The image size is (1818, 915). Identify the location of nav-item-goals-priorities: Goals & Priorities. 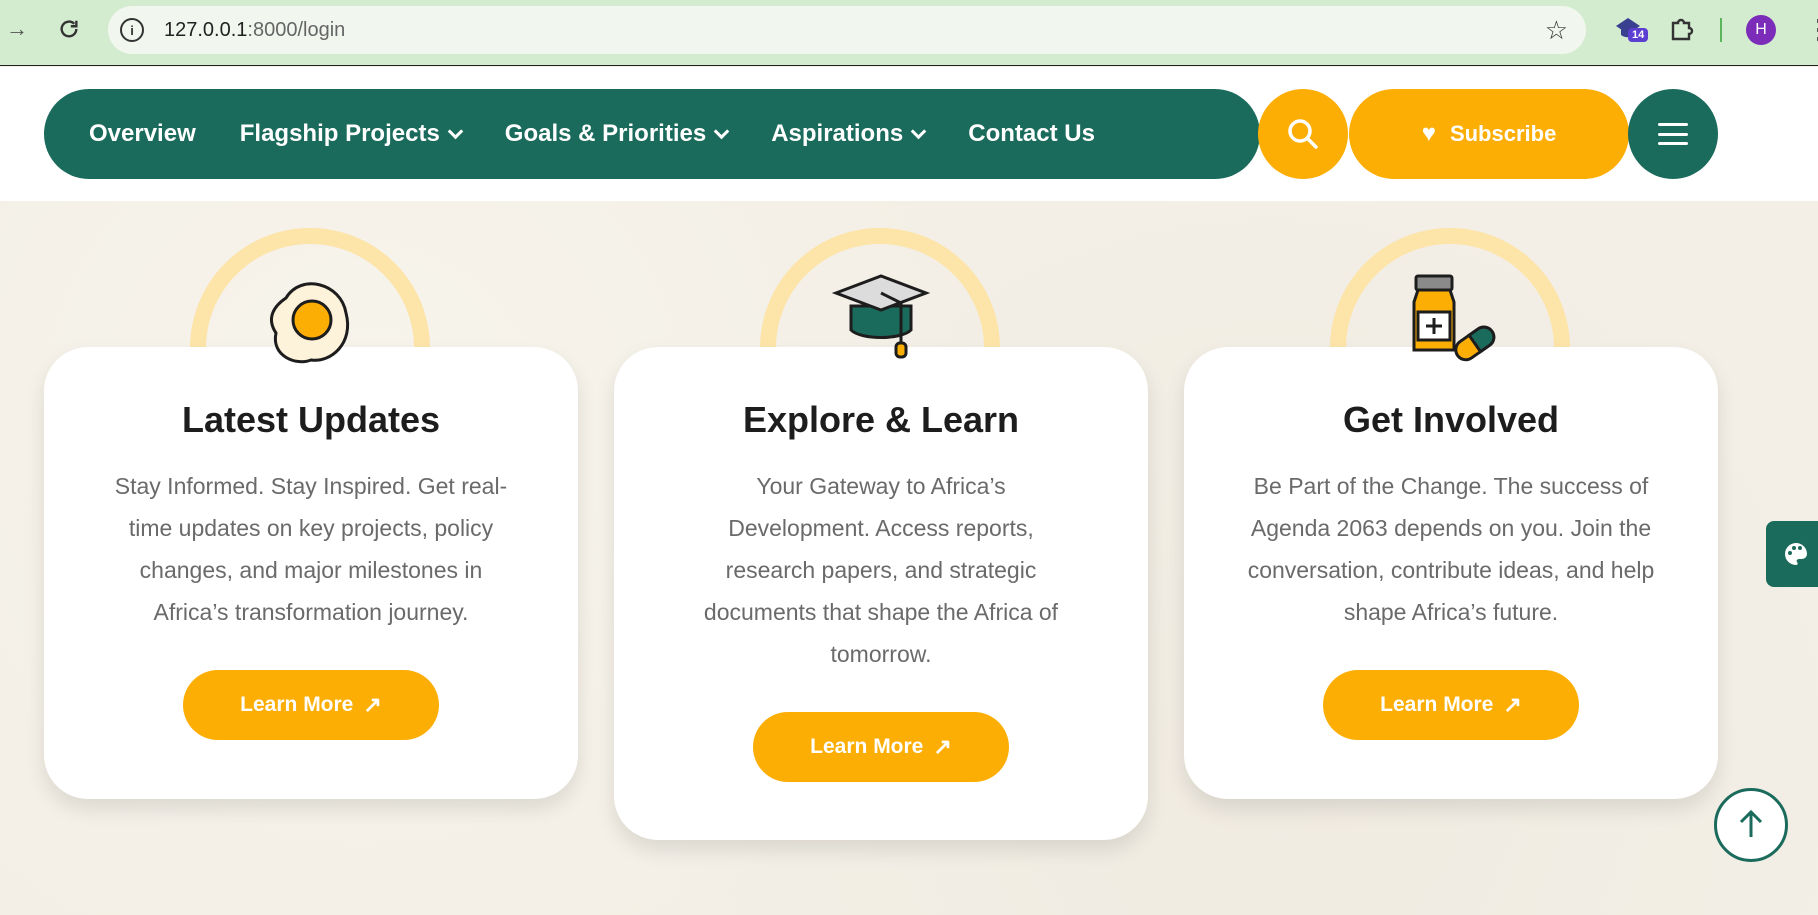
(617, 134).